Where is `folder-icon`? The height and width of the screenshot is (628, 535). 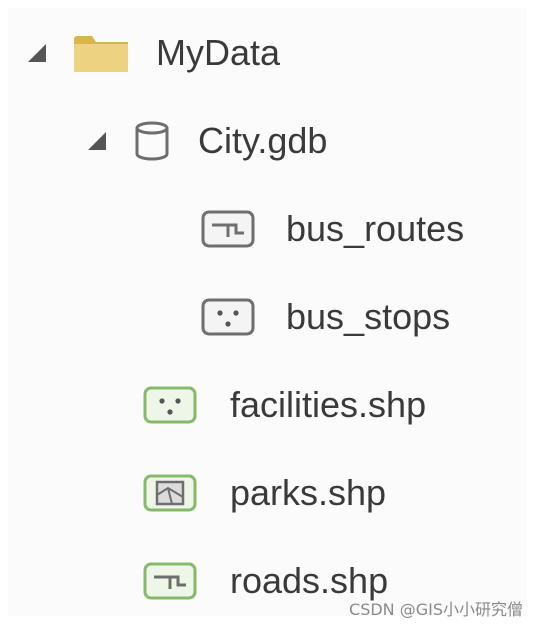 folder-icon is located at coordinates (101, 53).